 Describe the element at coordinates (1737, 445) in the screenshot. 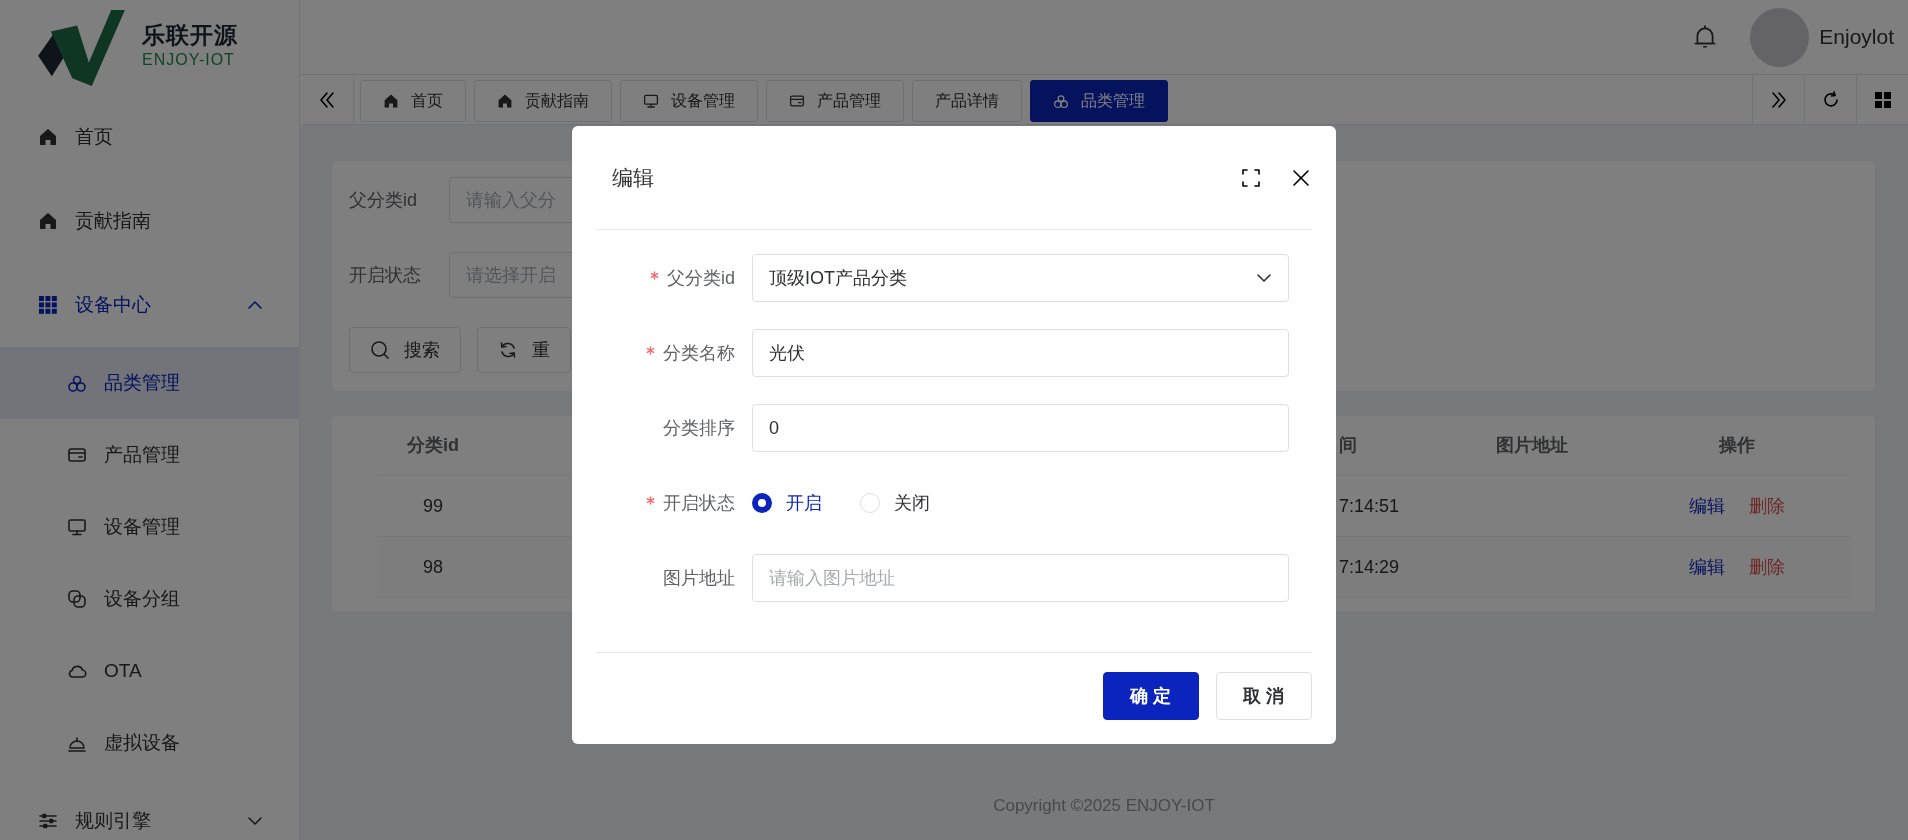

I see `column-header: 操作` at that location.